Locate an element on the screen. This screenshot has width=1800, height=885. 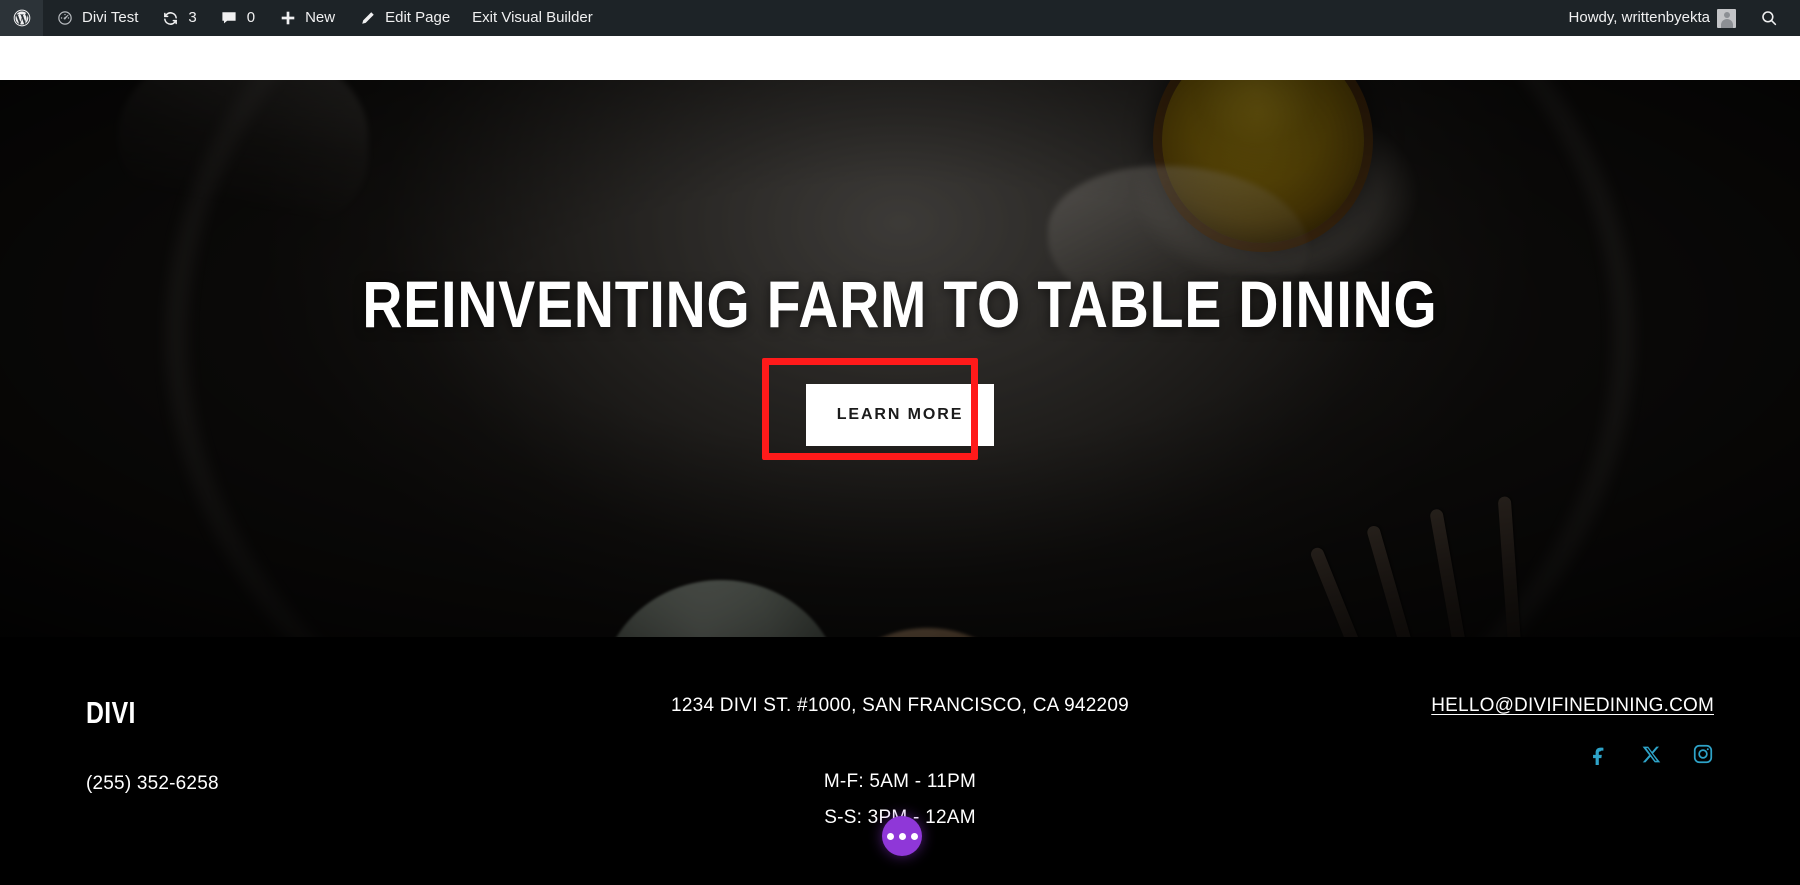
updates-menu: 3 is located at coordinates (178, 18).